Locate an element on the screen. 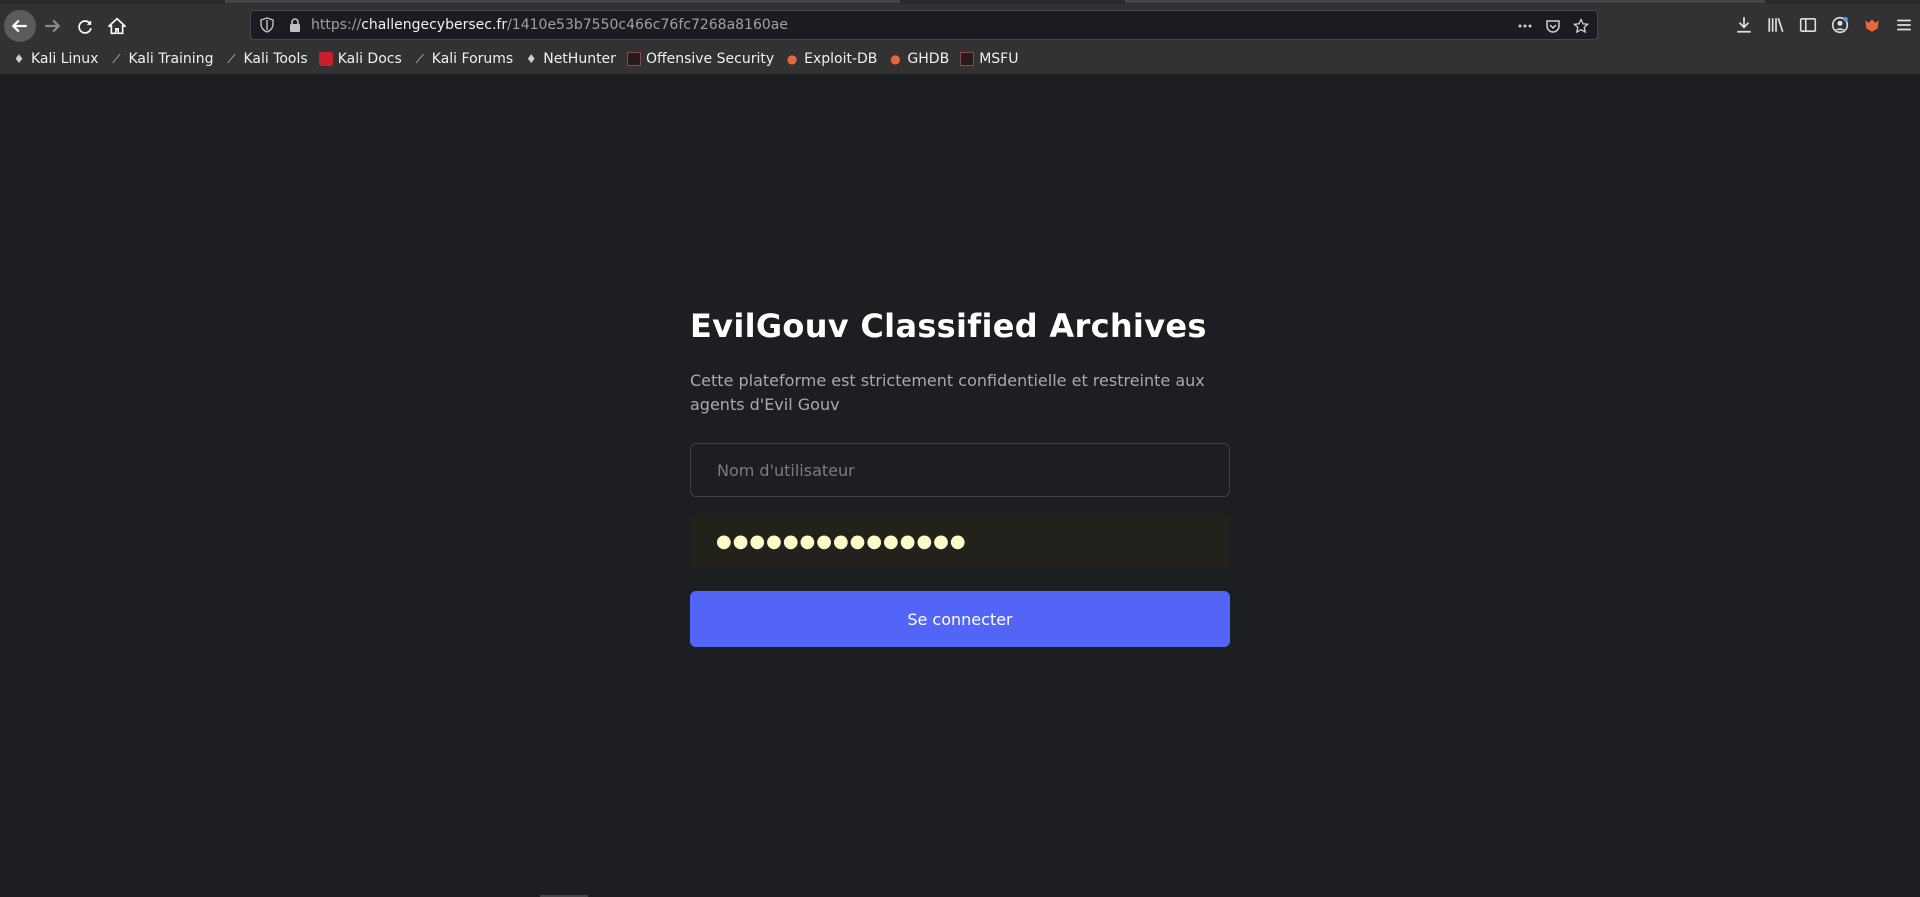 Image resolution: width=1920 pixels, height=897 pixels. account-button is located at coordinates (1840, 25).